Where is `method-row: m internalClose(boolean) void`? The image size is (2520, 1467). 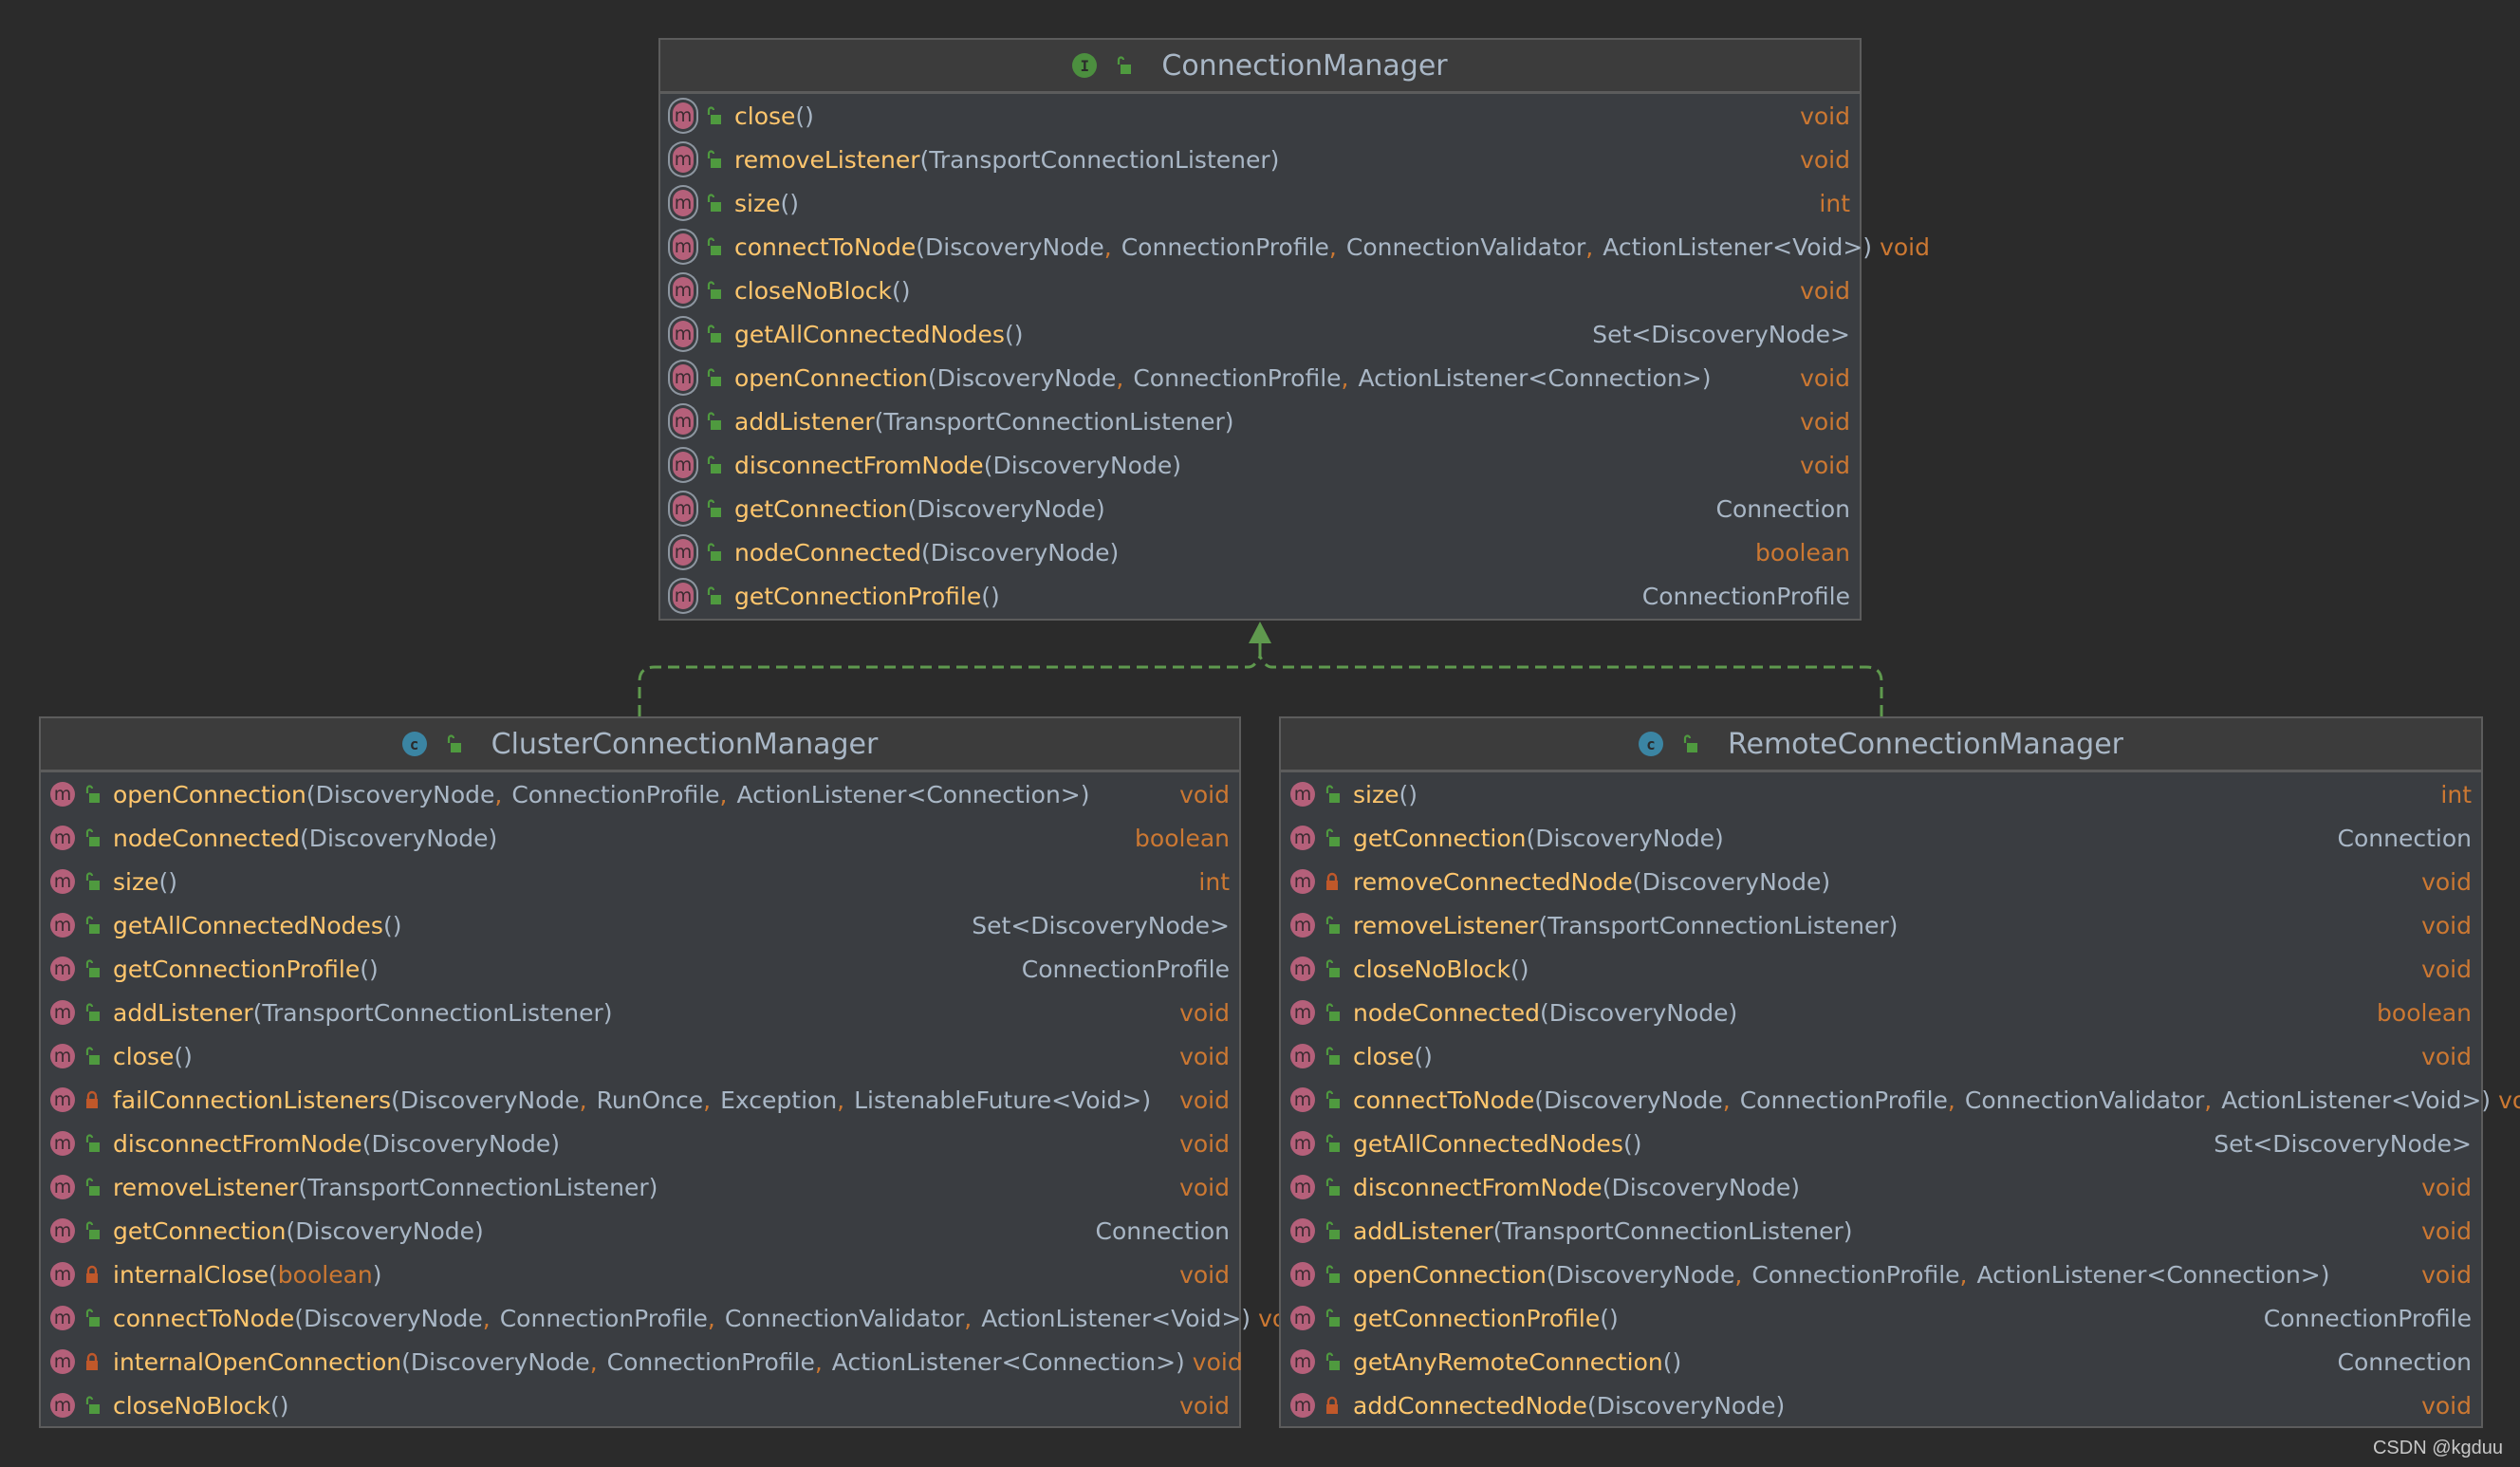 method-row: m internalClose(boolean) void is located at coordinates (640, 1274).